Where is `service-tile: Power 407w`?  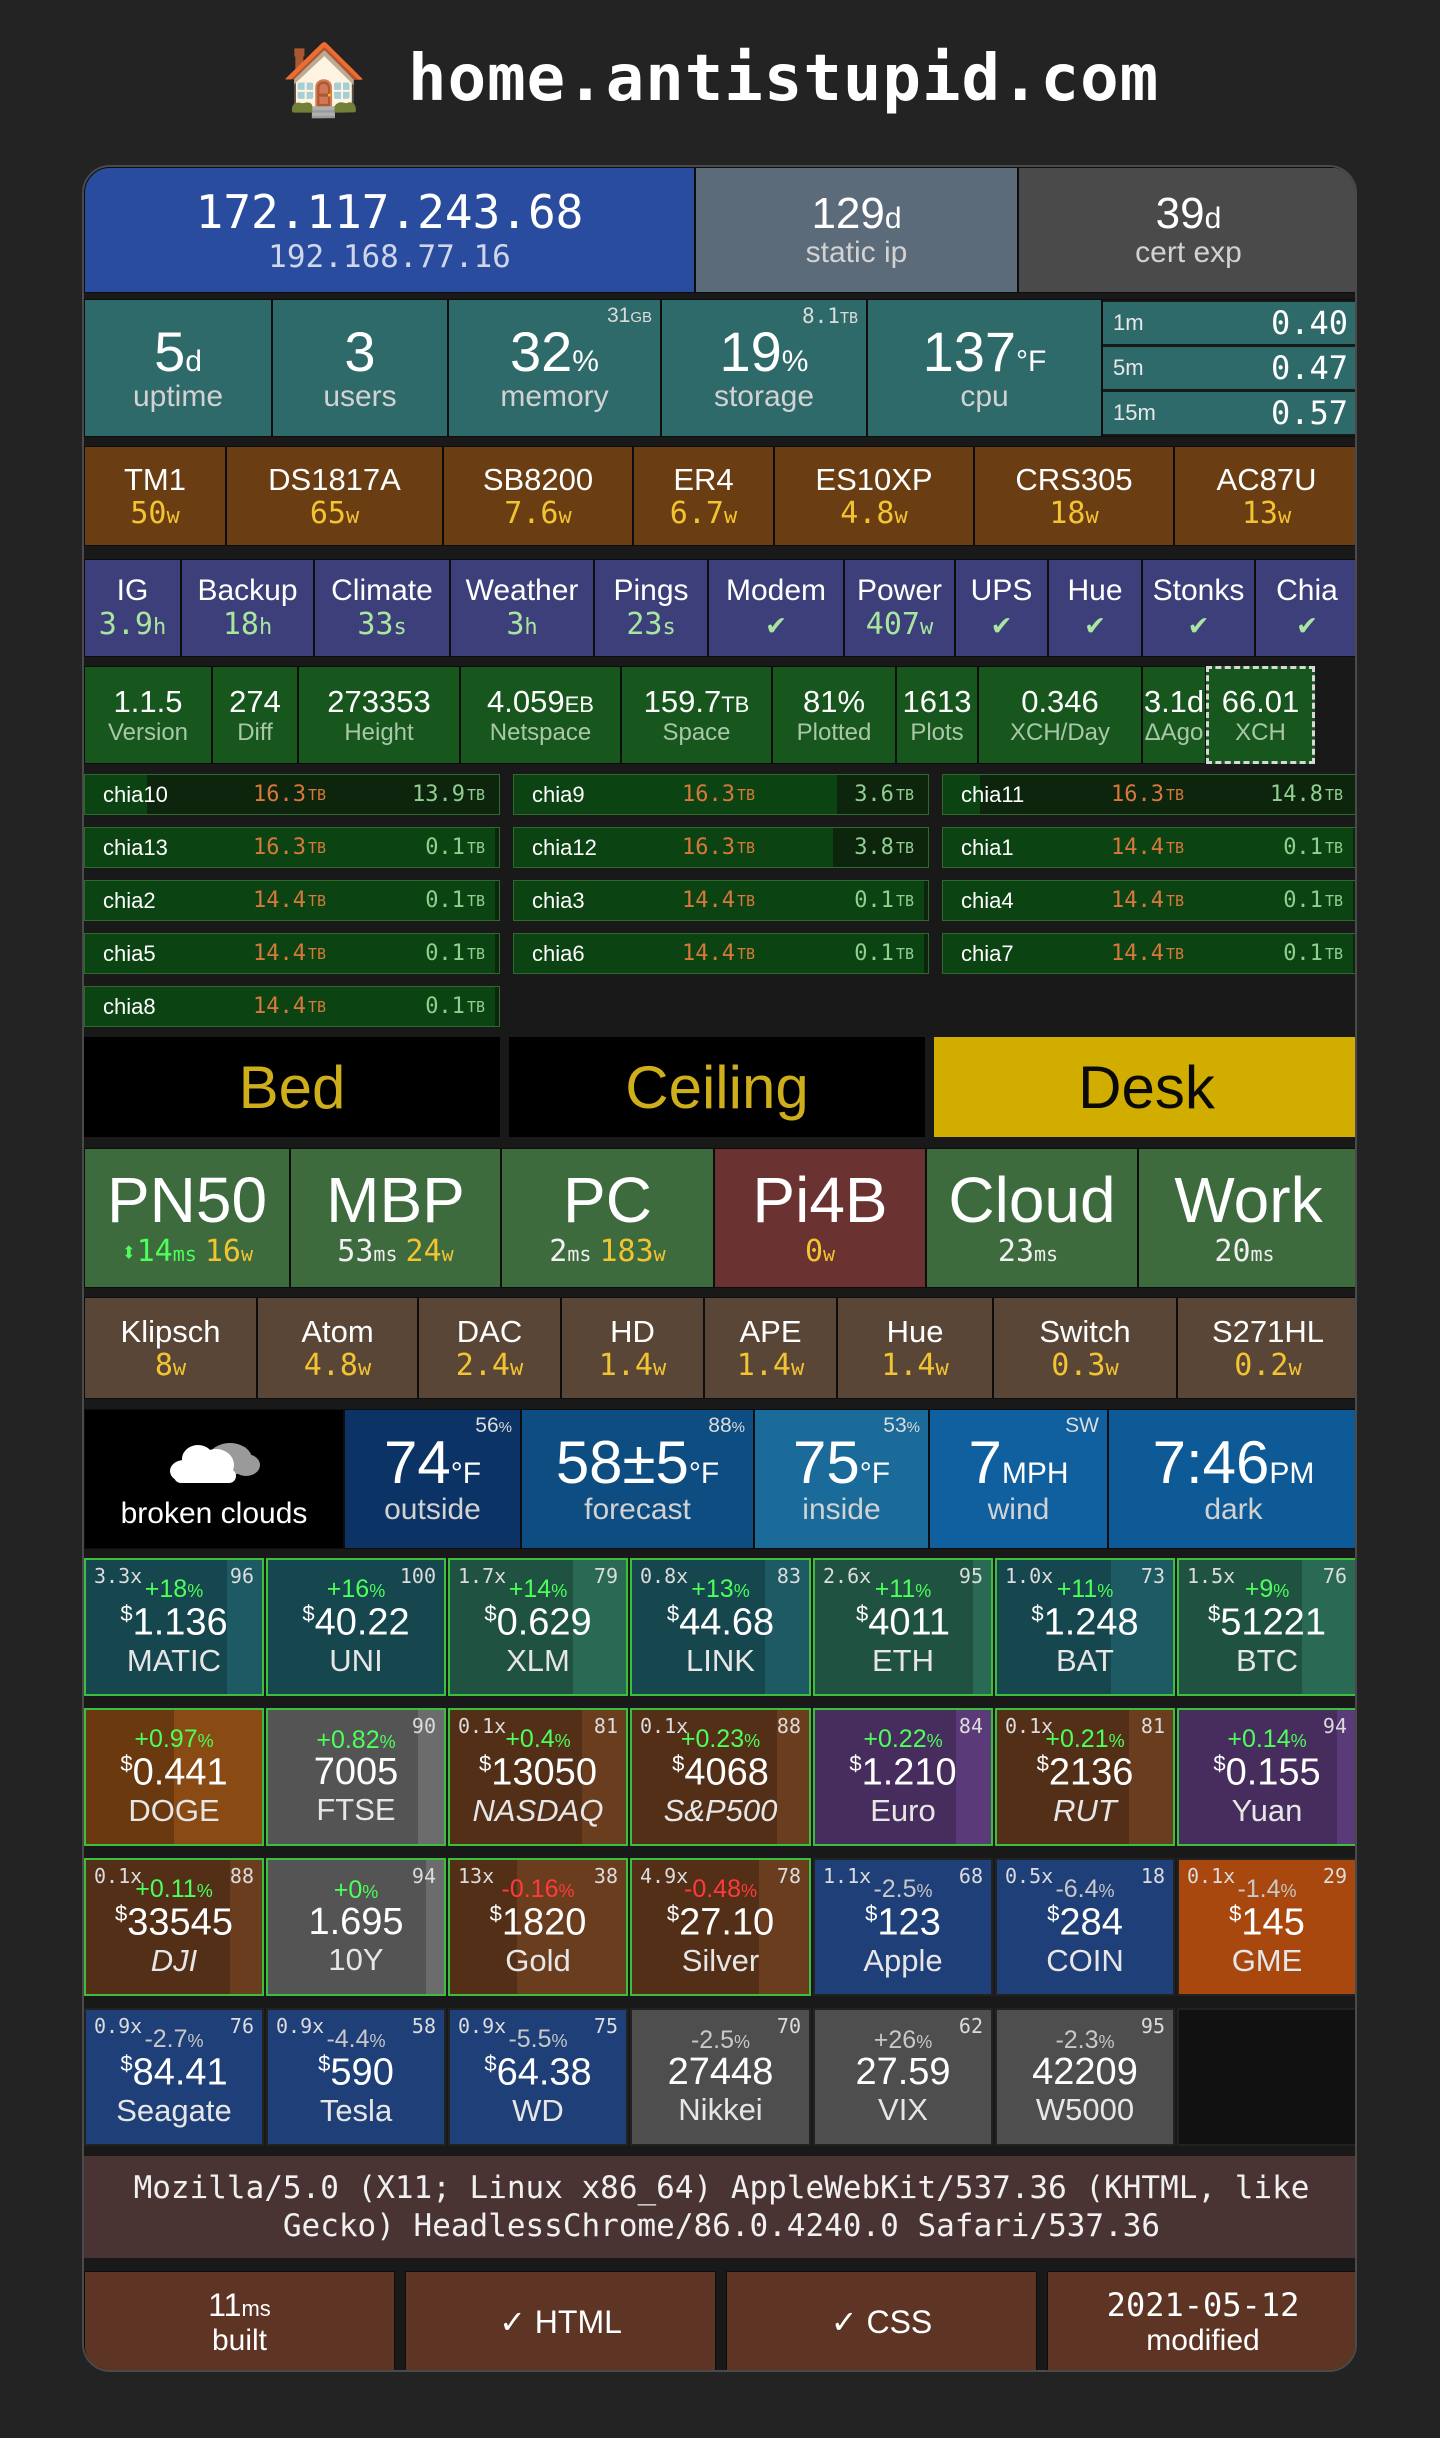 service-tile: Power 407w is located at coordinates (899, 608).